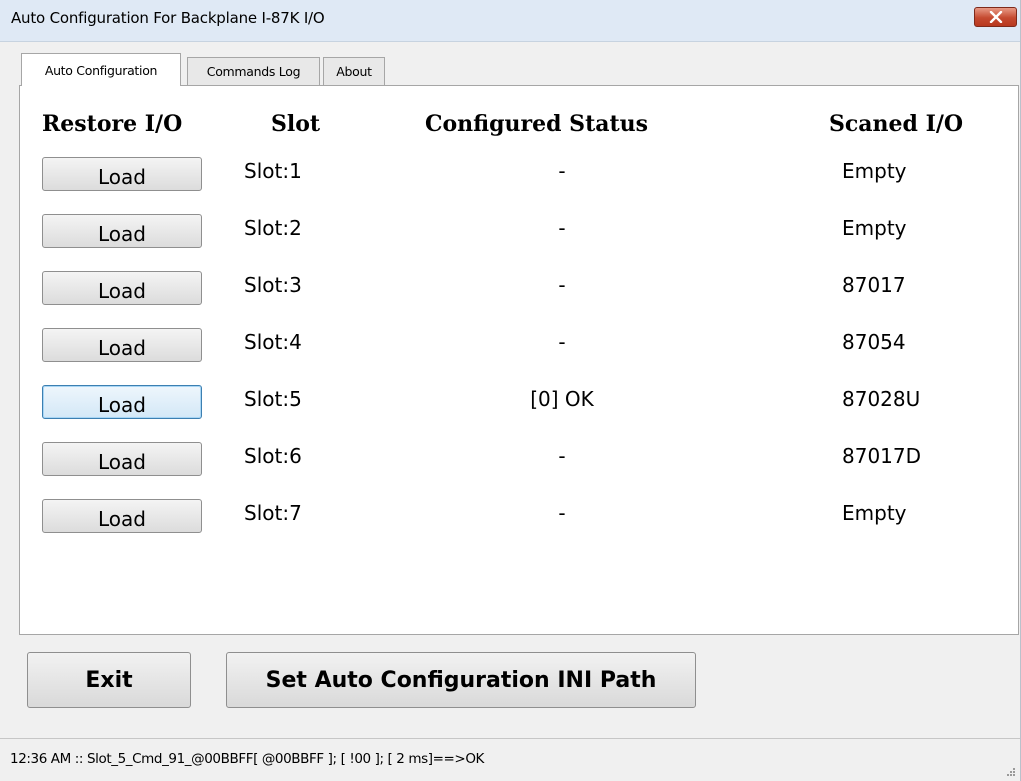 The width and height of the screenshot is (1021, 781). I want to click on load-button-slot-5: Load, so click(122, 402).